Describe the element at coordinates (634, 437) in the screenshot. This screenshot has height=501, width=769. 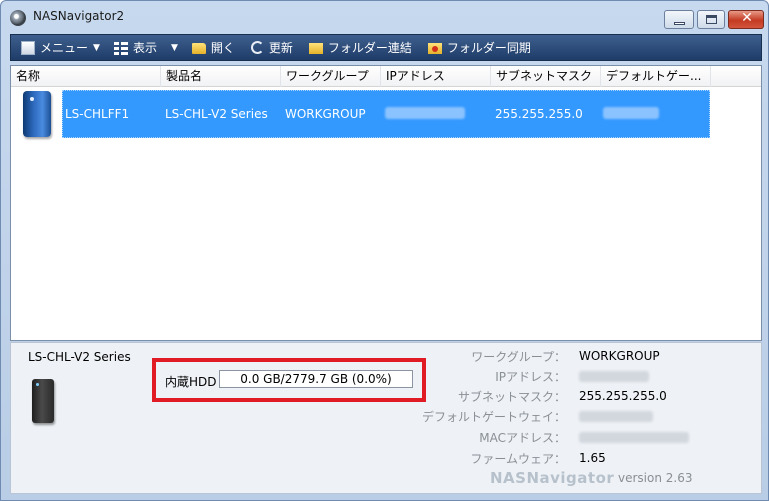
I see `mac-value` at that location.